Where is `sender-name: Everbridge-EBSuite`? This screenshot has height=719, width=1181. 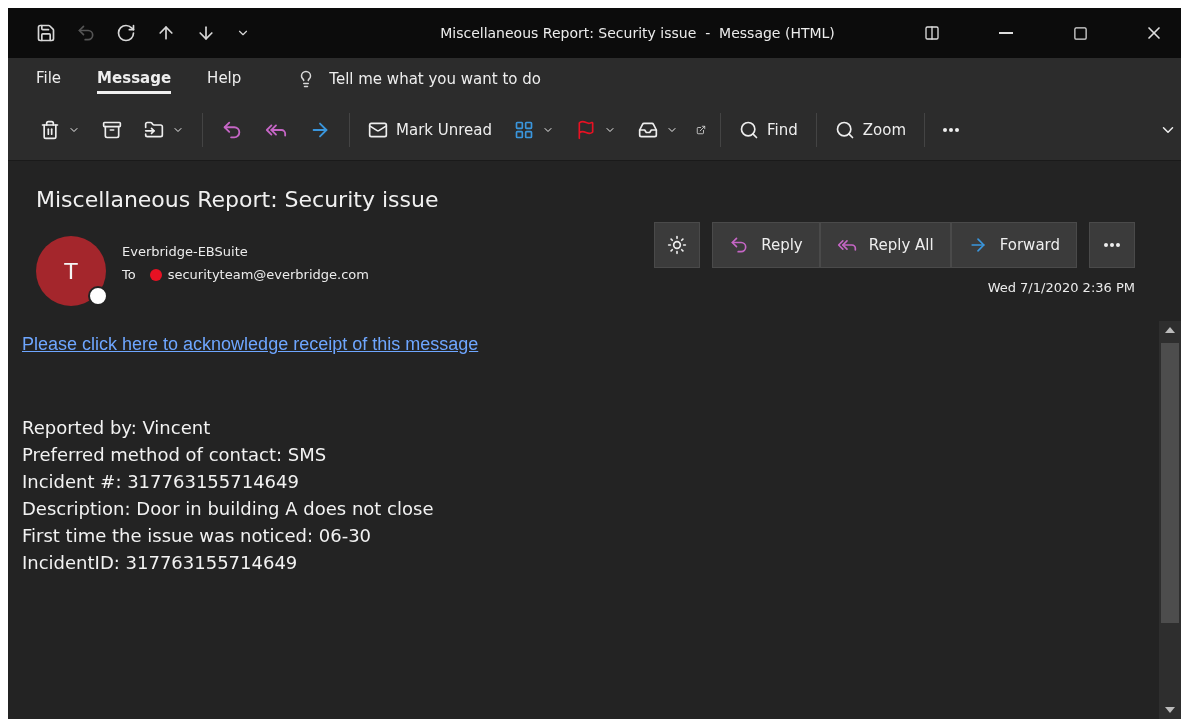 sender-name: Everbridge-EBSuite is located at coordinates (185, 251).